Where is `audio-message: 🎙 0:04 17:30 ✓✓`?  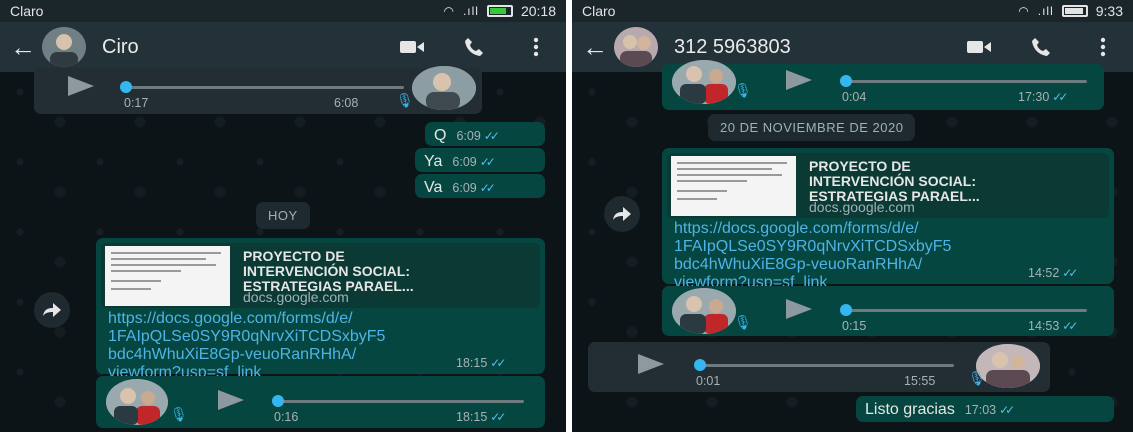
audio-message: 🎙 0:04 17:30 ✓✓ is located at coordinates (883, 85).